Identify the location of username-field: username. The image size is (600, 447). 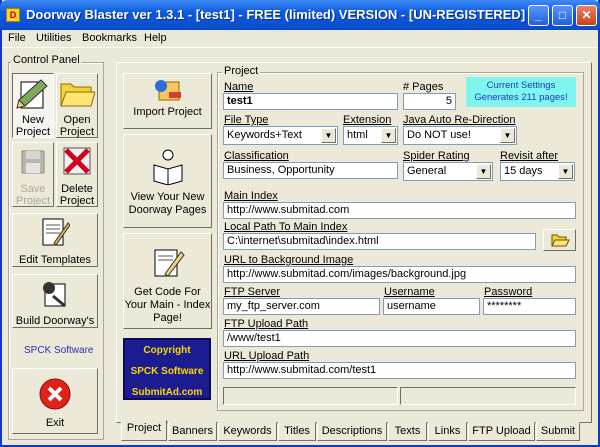
(431, 306).